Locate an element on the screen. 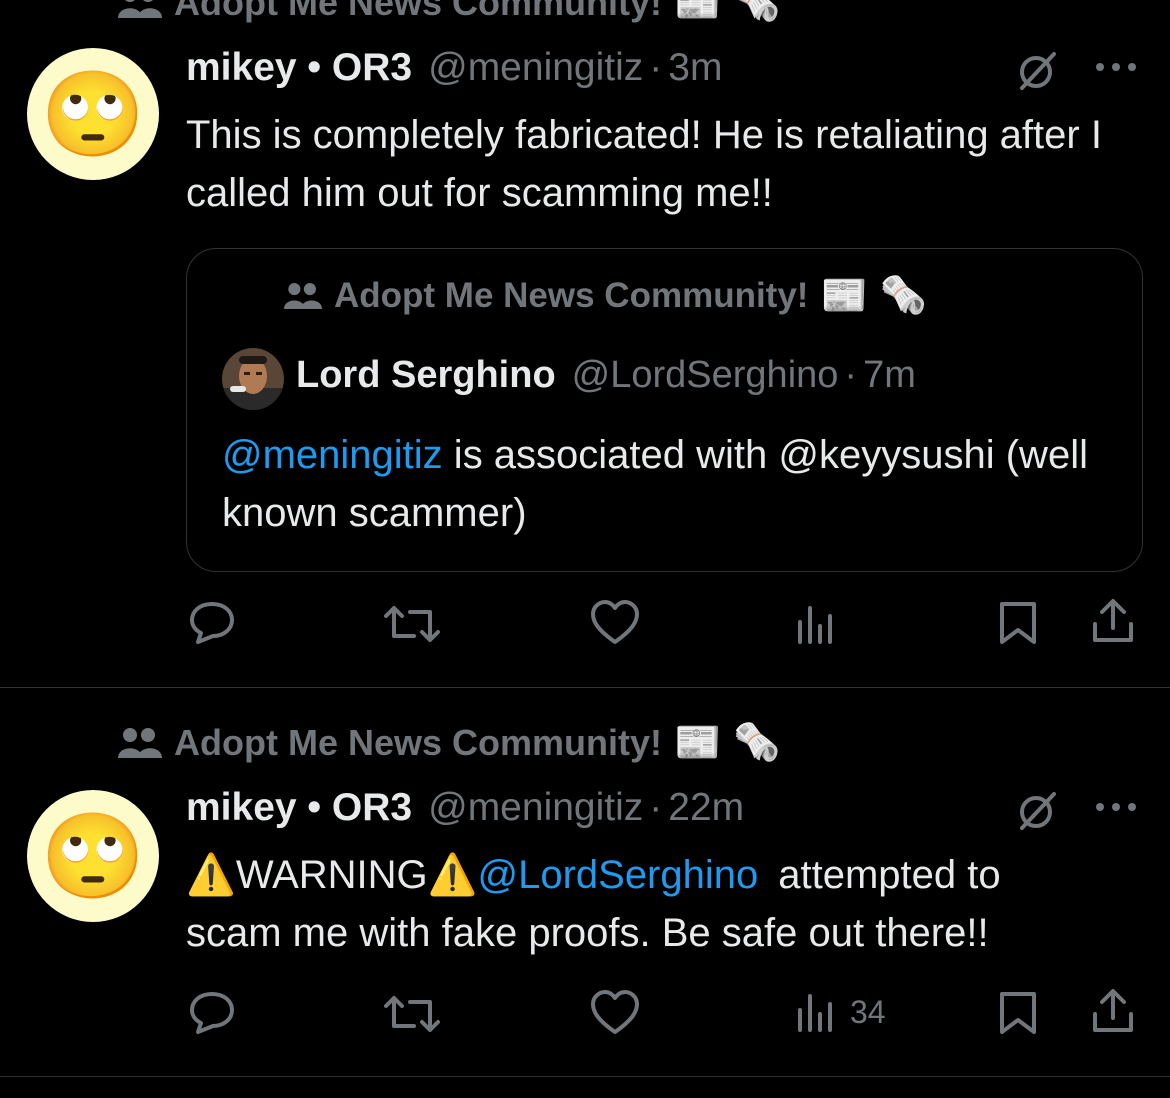 This screenshot has height=1098, width=1170. tweet-text-line1: ⚠️WARNING⚠️@LordSerghino attempted to is located at coordinates (666, 875).